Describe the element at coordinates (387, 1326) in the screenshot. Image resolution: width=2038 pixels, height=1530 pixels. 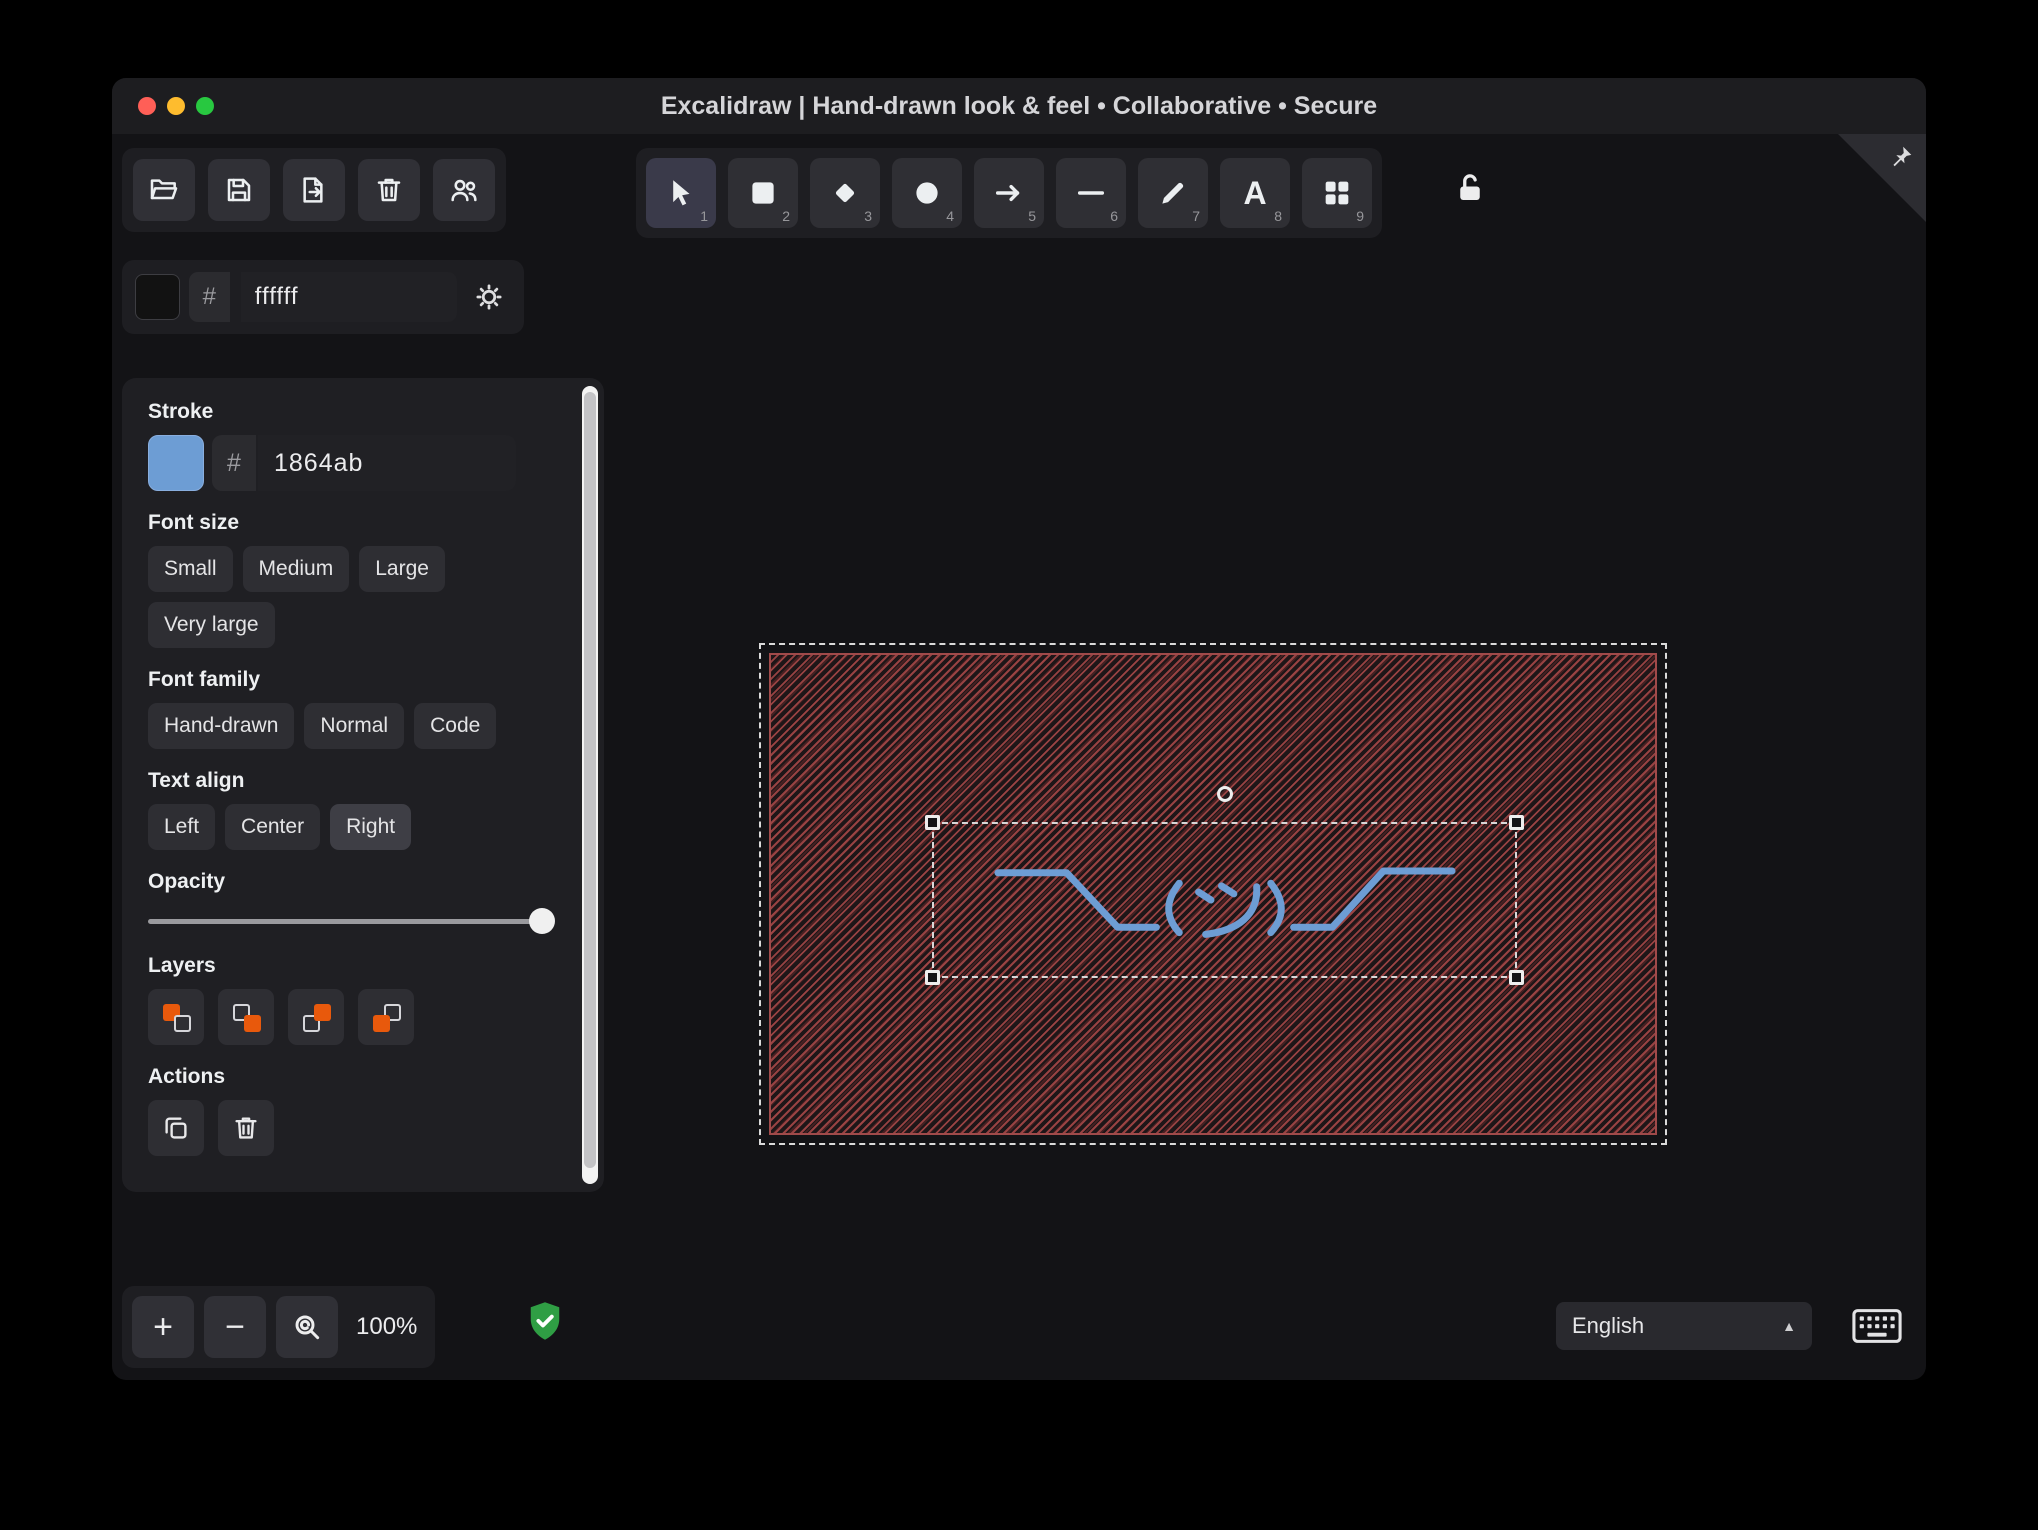
I see `zoom-level: 100%` at that location.